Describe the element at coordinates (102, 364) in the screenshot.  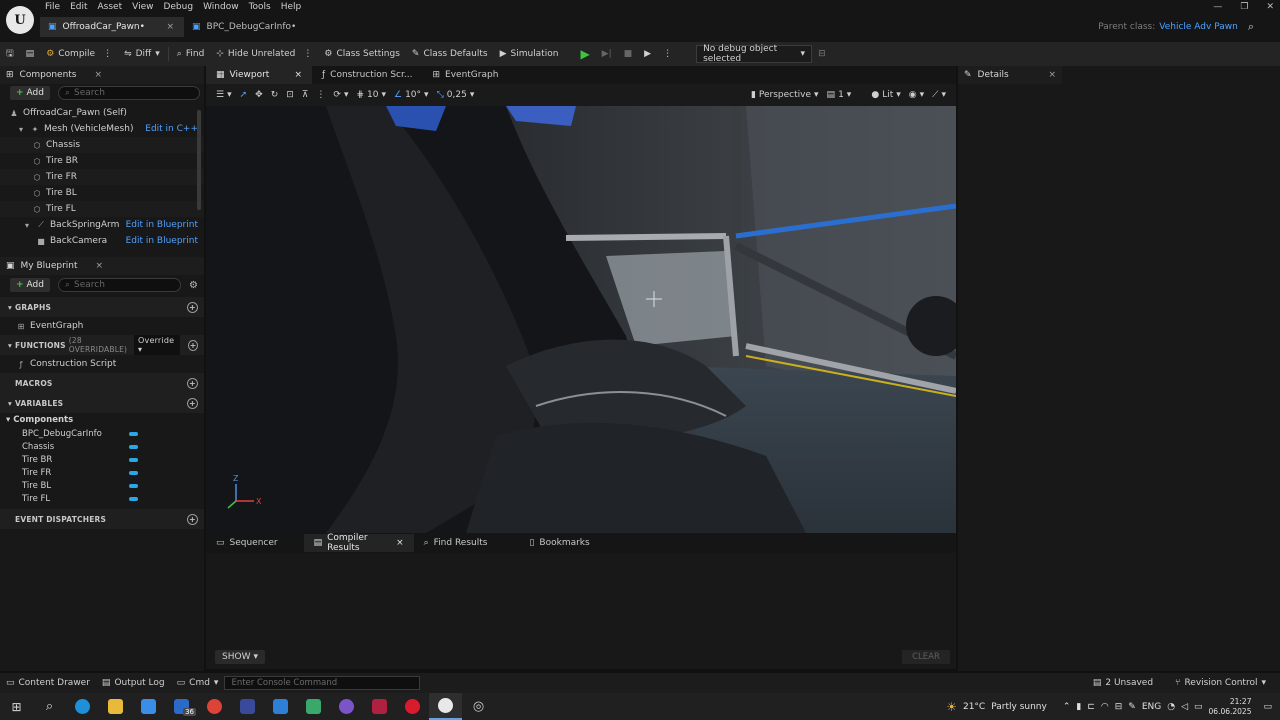
I see `function-item-construction-script: ƒ Construction Script` at that location.